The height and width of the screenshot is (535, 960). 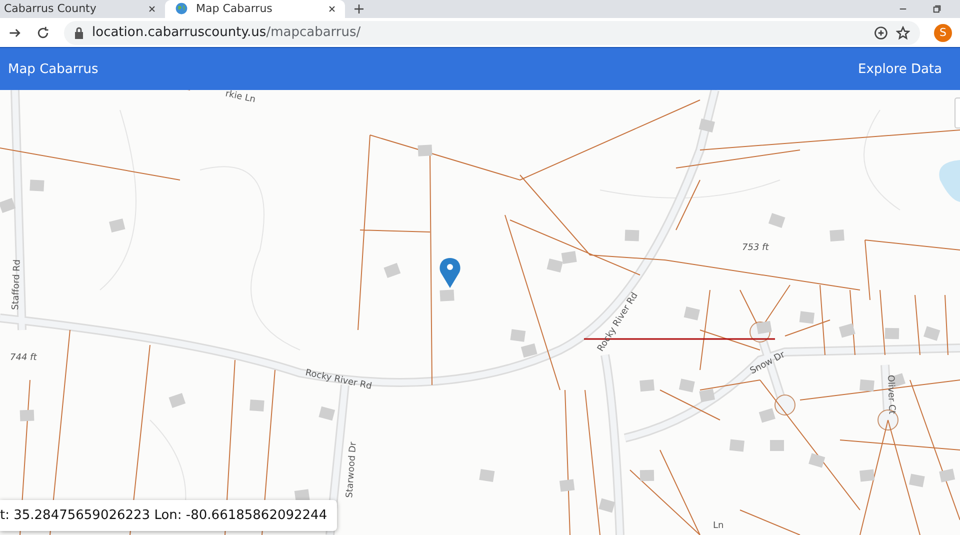 I want to click on url-text: location.cabarruscounty.us/mapcabarrus/, so click(x=226, y=32).